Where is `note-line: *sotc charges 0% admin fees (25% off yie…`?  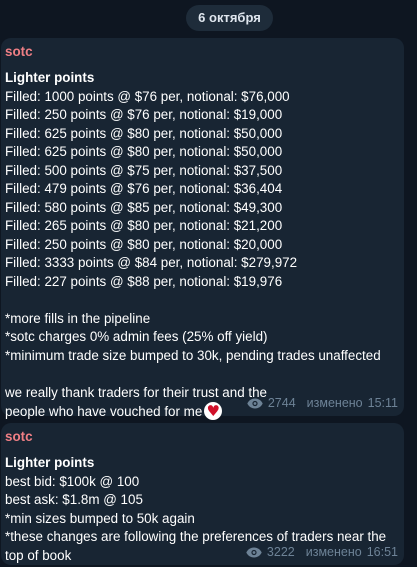
note-line: *sotc charges 0% admin fees (25% off yie… is located at coordinates (136, 336).